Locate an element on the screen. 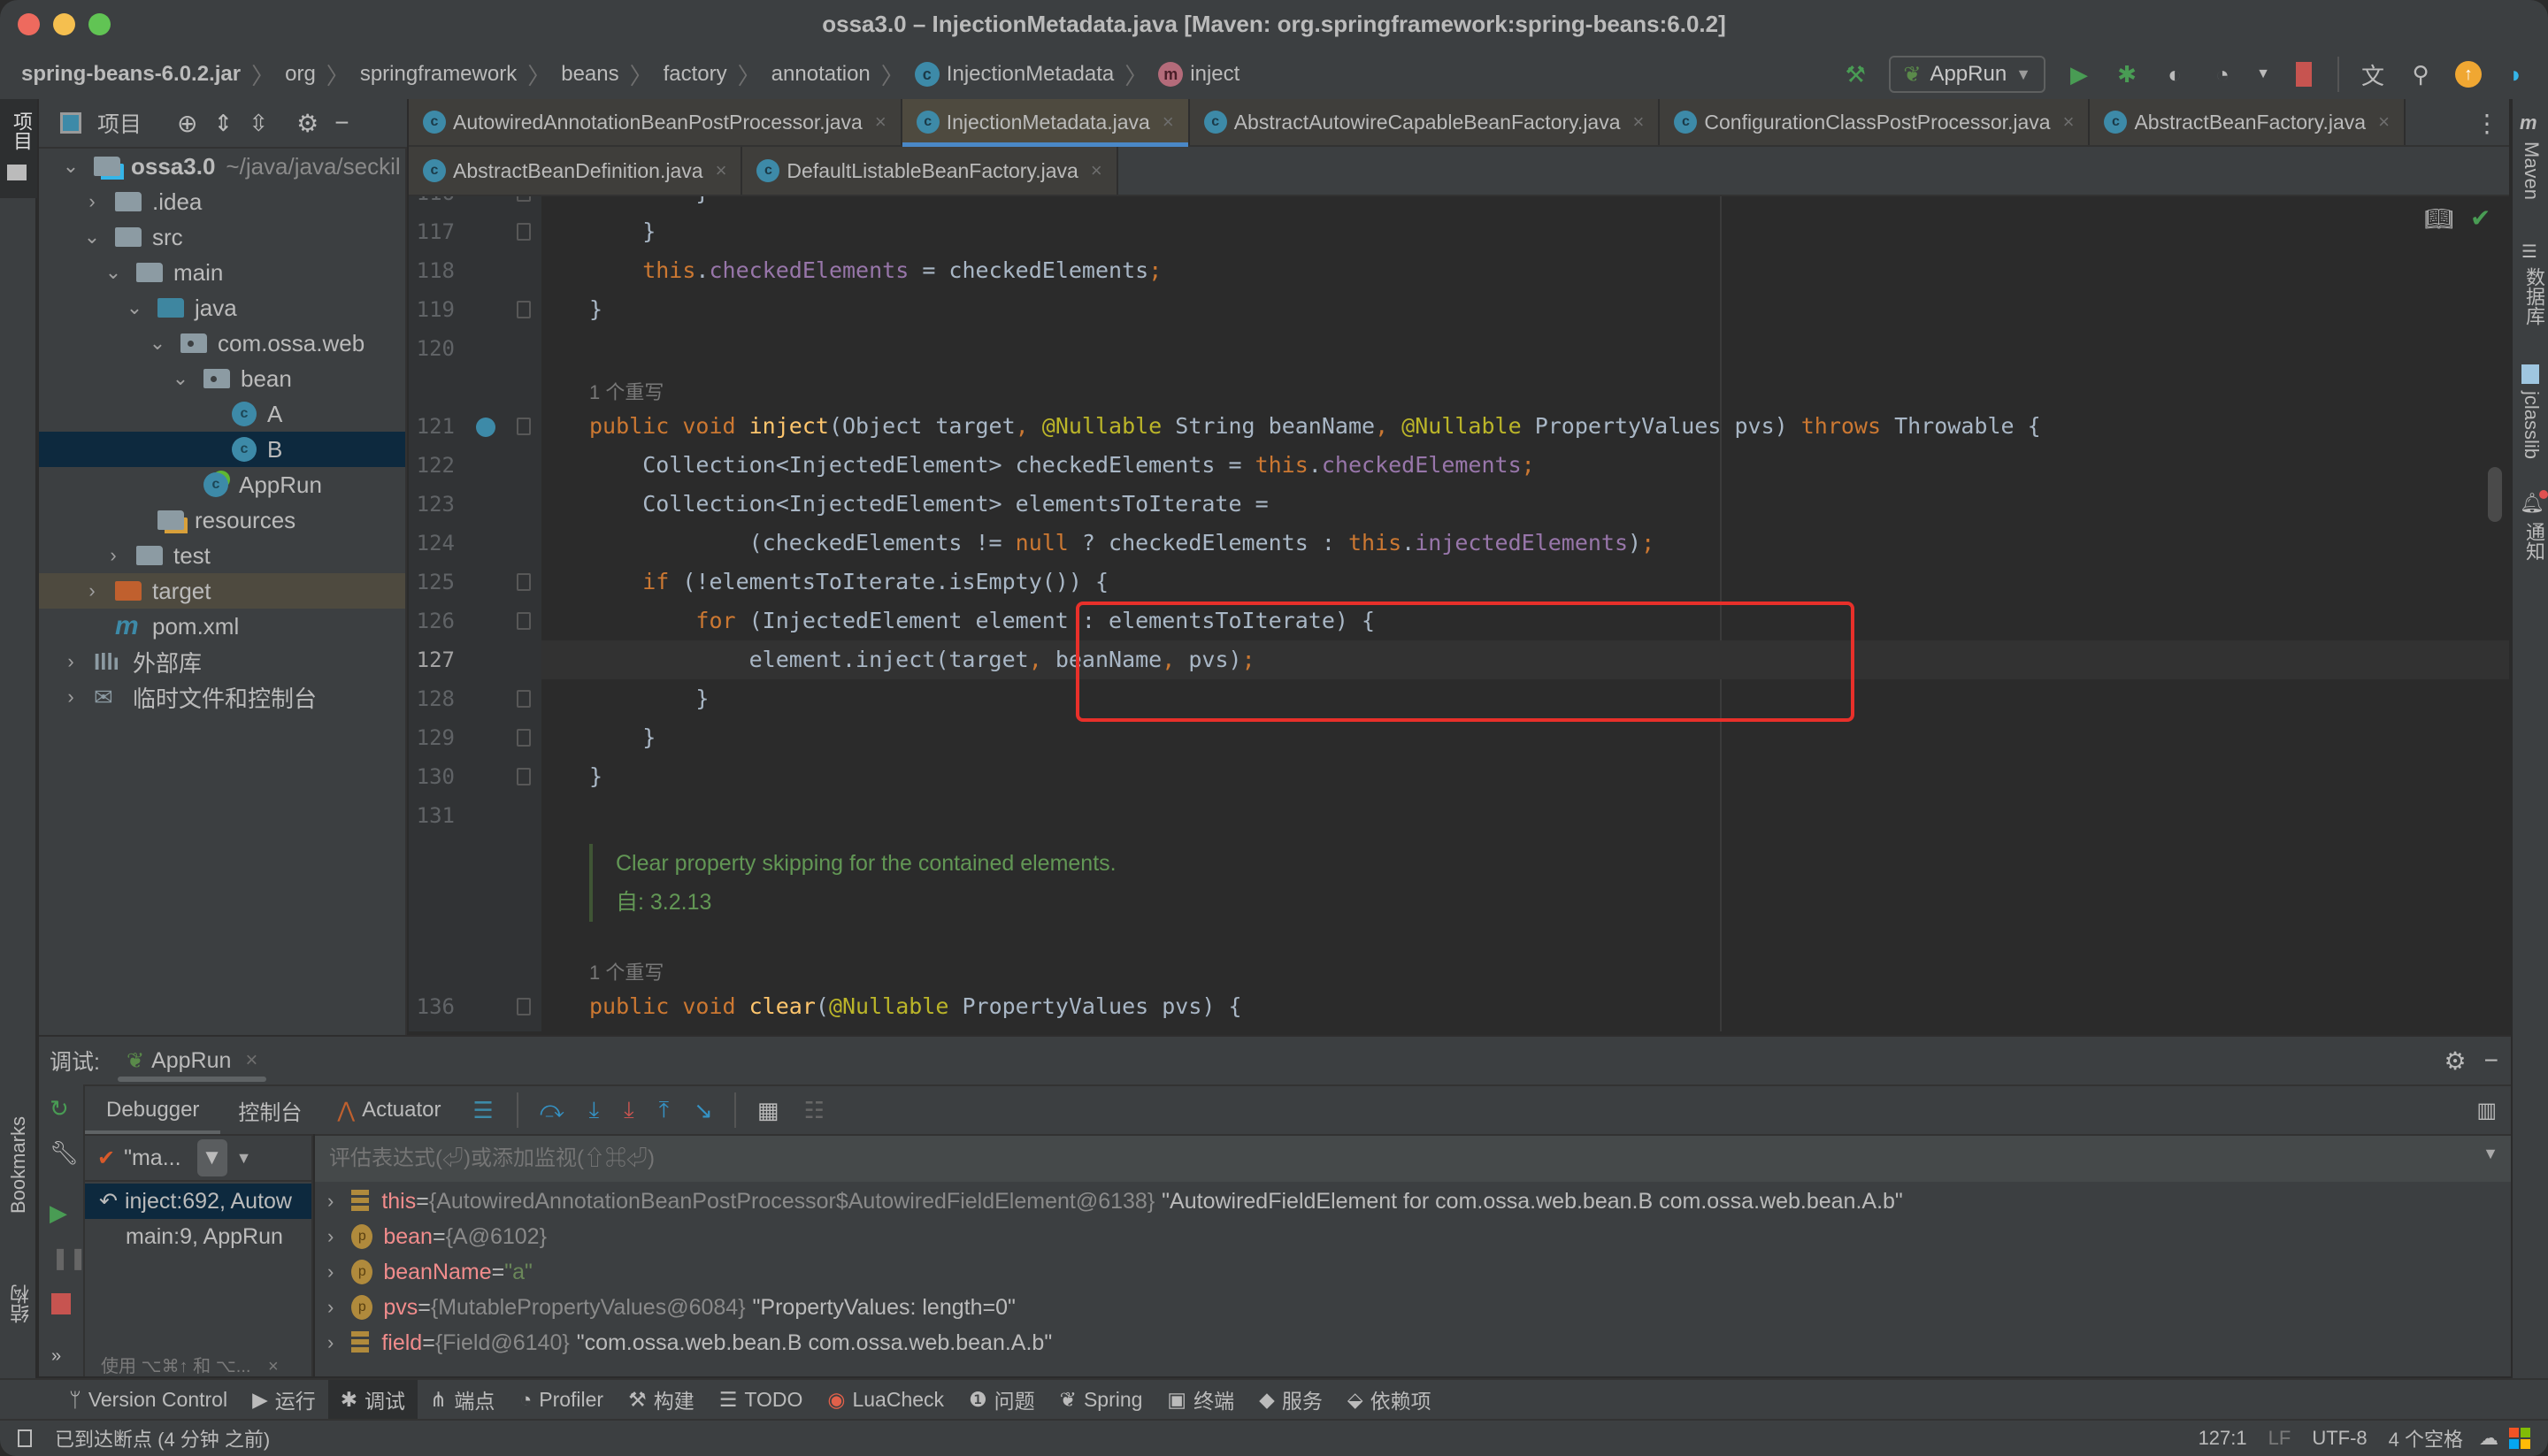  tree-item: › test is located at coordinates (222, 555).